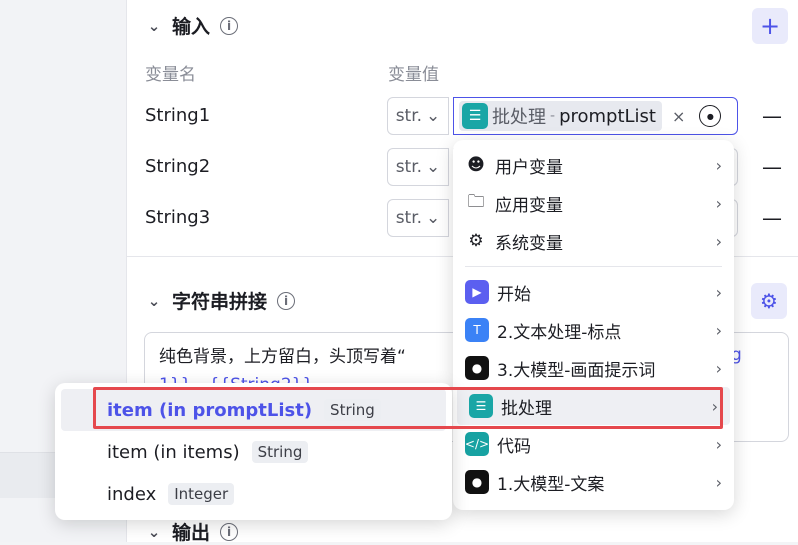 The image size is (798, 545). What do you see at coordinates (178, 115) in the screenshot?
I see `variable-name: String1` at bounding box center [178, 115].